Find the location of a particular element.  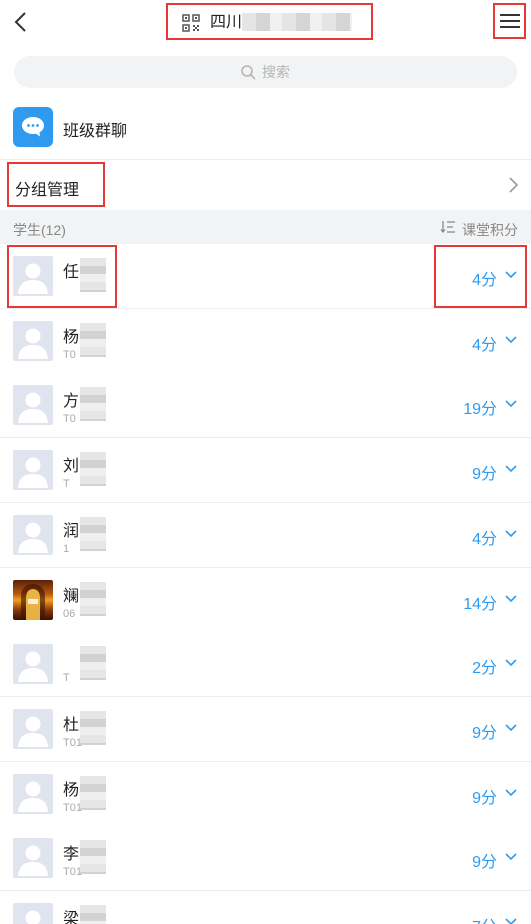

chevron-left-icon is located at coordinates (22, 22).